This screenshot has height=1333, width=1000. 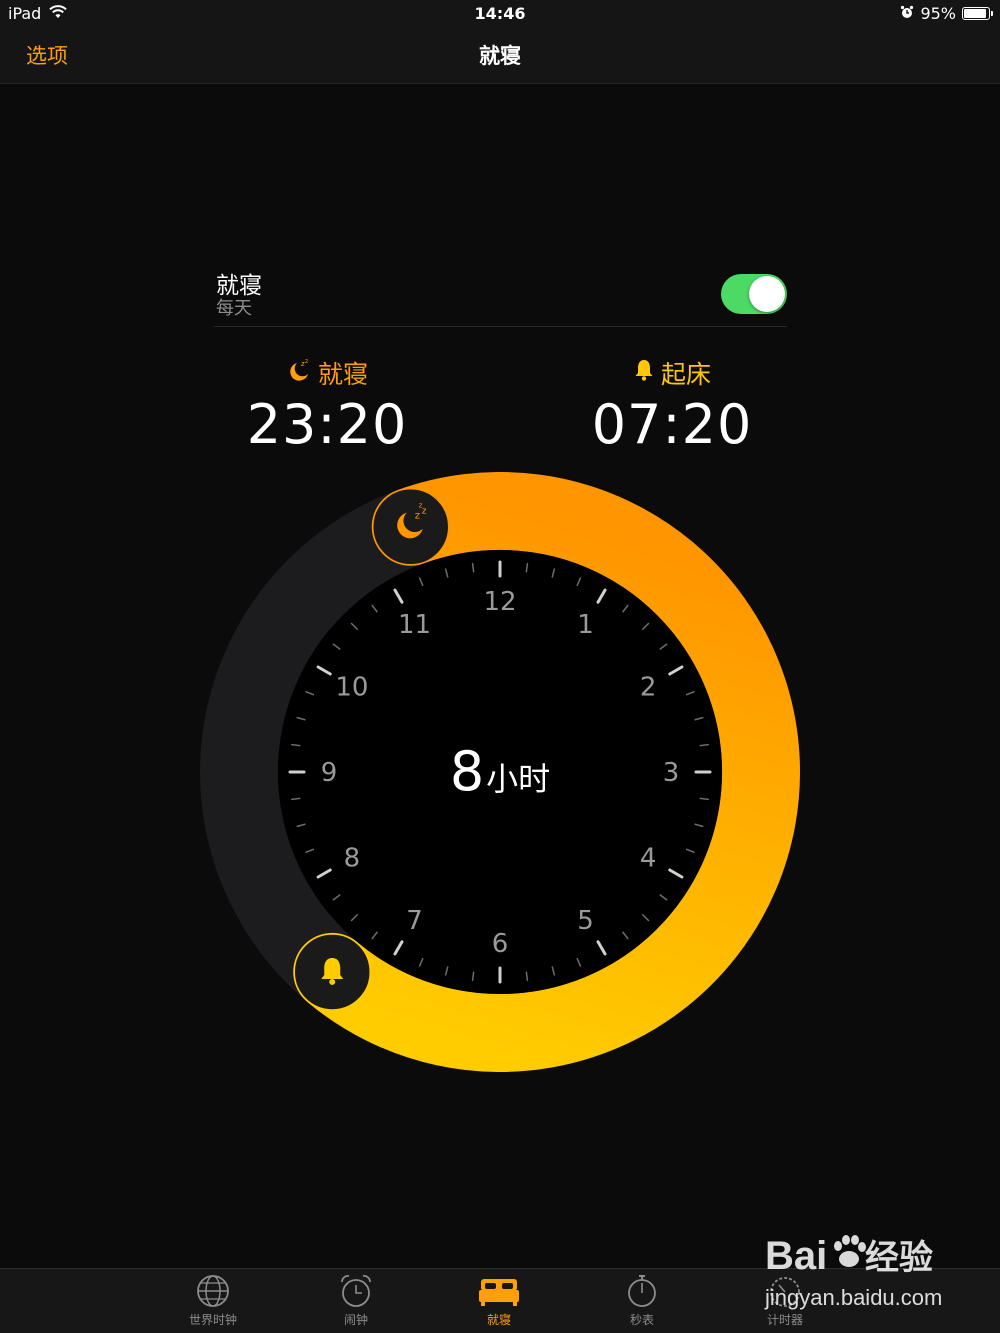 I want to click on page-title: 就寝, so click(x=500, y=56).